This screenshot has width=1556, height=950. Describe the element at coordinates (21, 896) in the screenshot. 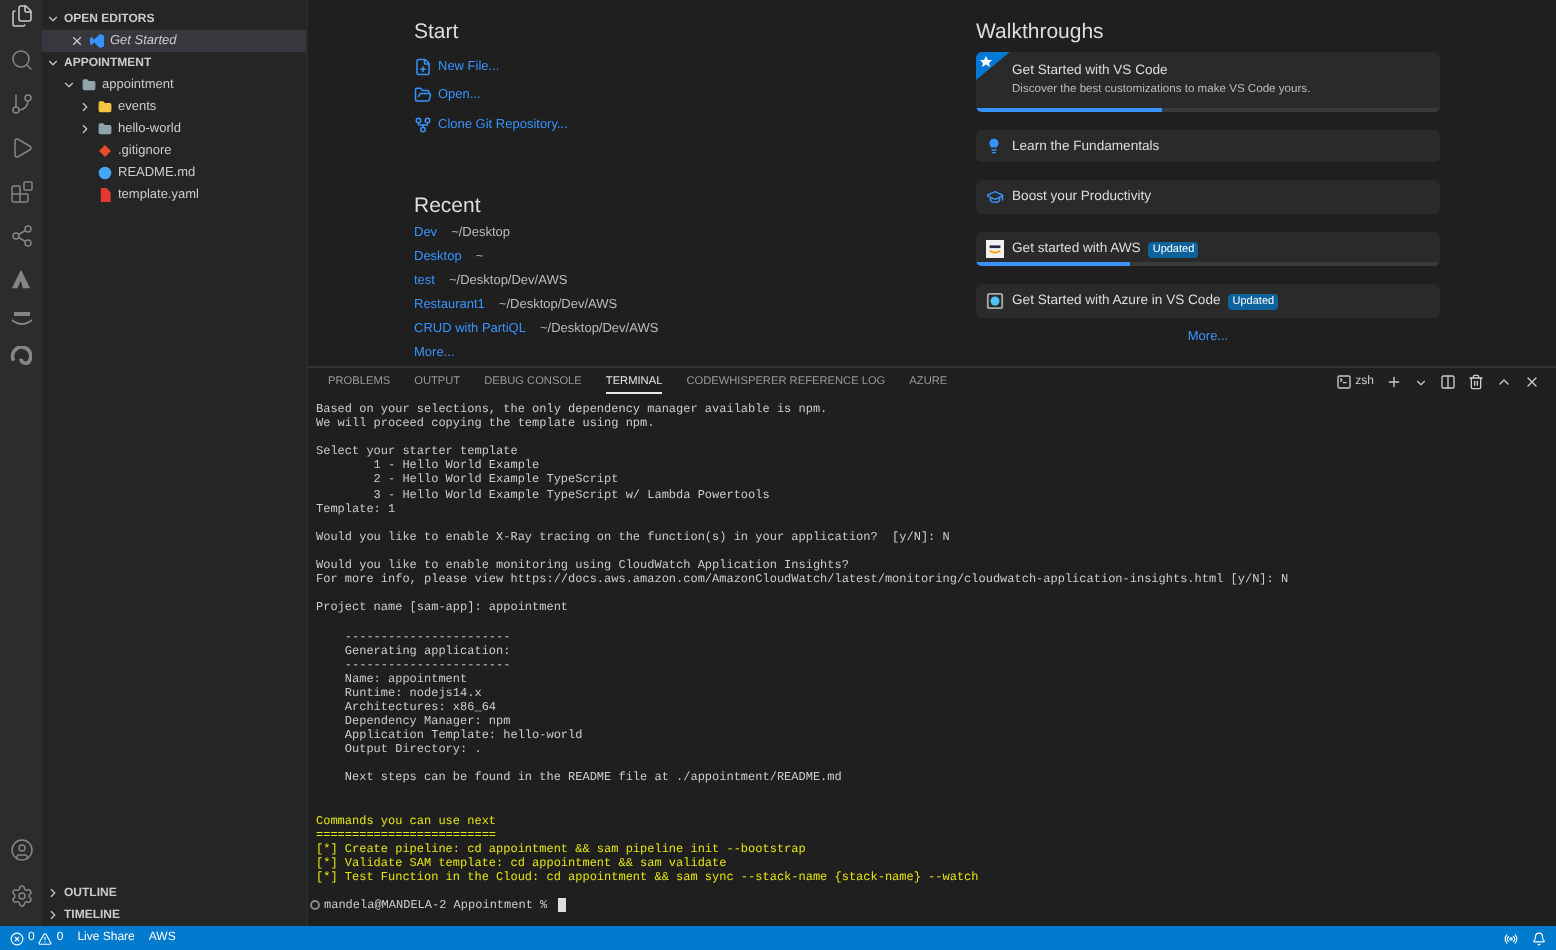

I see `settings-icon` at that location.